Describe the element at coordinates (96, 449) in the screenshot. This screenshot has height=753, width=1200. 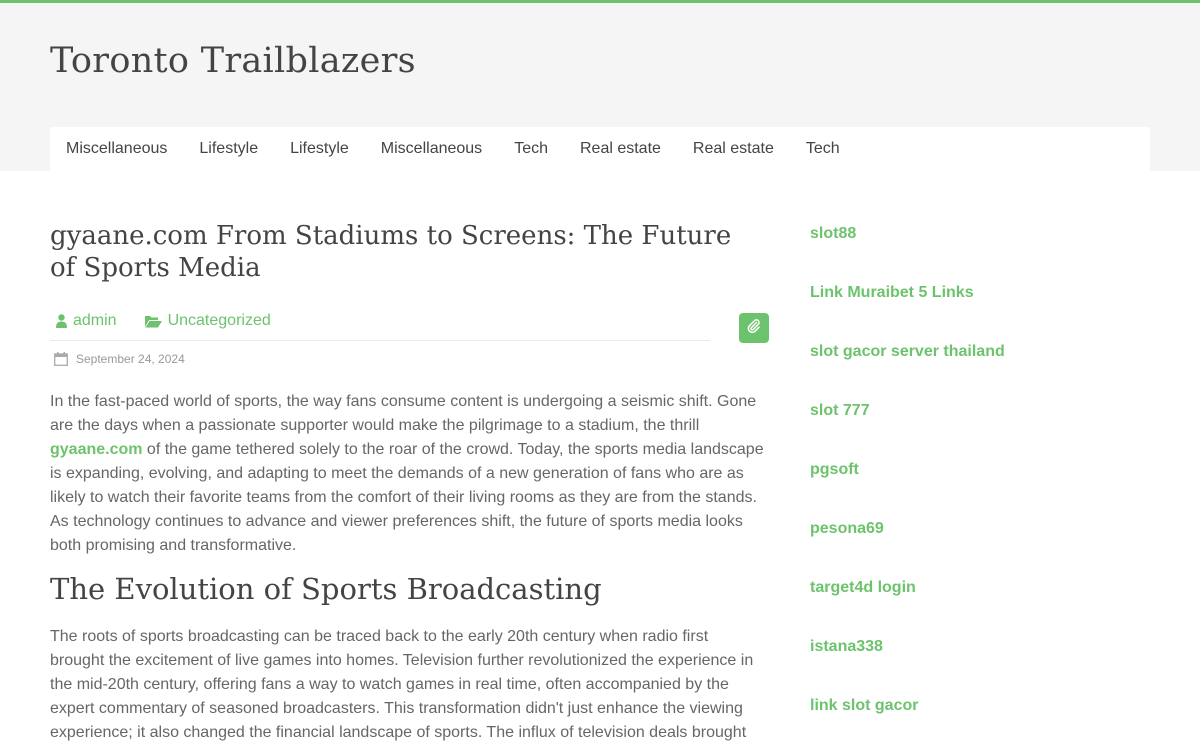
I see `gyaane-link: gyaane.com` at that location.